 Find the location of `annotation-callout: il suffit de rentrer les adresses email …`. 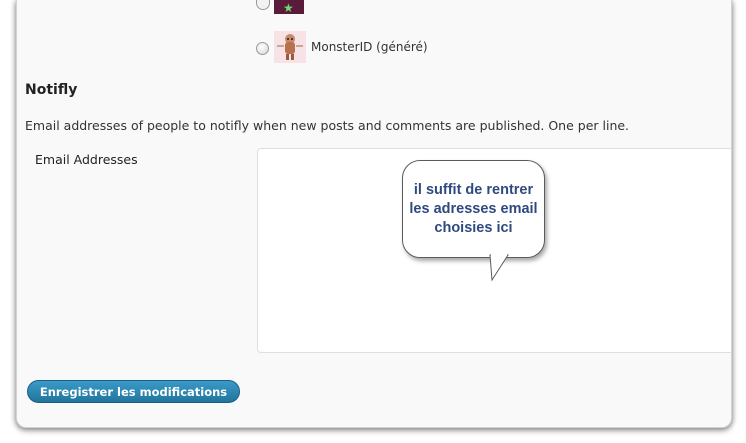

annotation-callout: il suffit de rentrer les adresses email … is located at coordinates (473, 209).